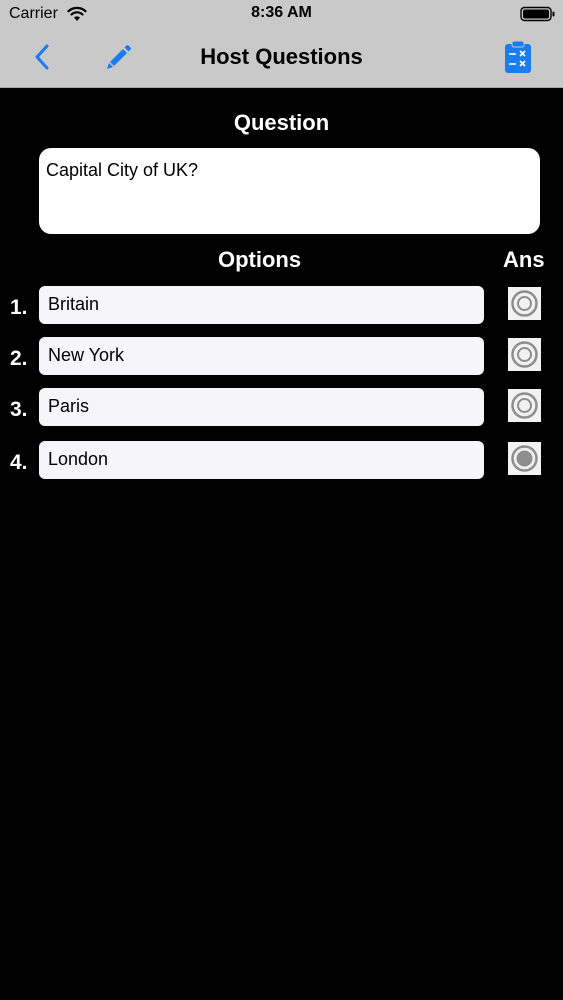 Image resolution: width=563 pixels, height=1000 pixels. I want to click on option-number: 3., so click(19, 409).